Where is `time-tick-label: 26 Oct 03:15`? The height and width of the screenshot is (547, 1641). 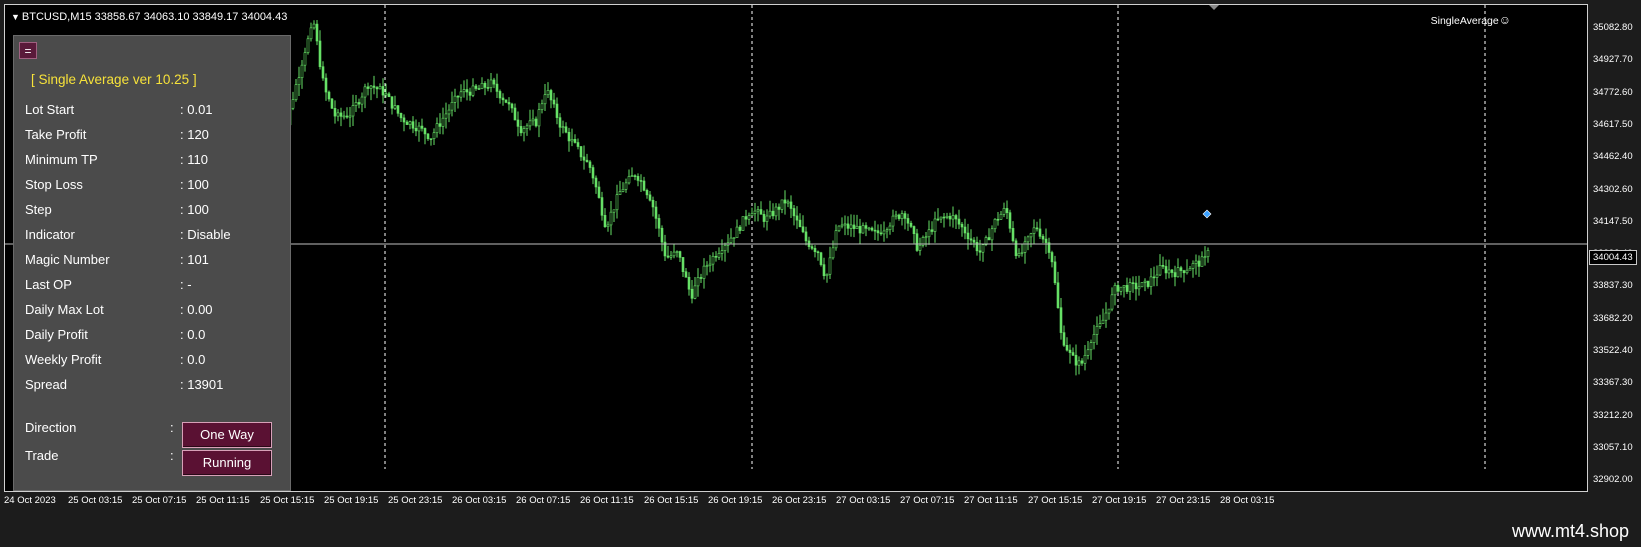
time-tick-label: 26 Oct 03:15 is located at coordinates (479, 500).